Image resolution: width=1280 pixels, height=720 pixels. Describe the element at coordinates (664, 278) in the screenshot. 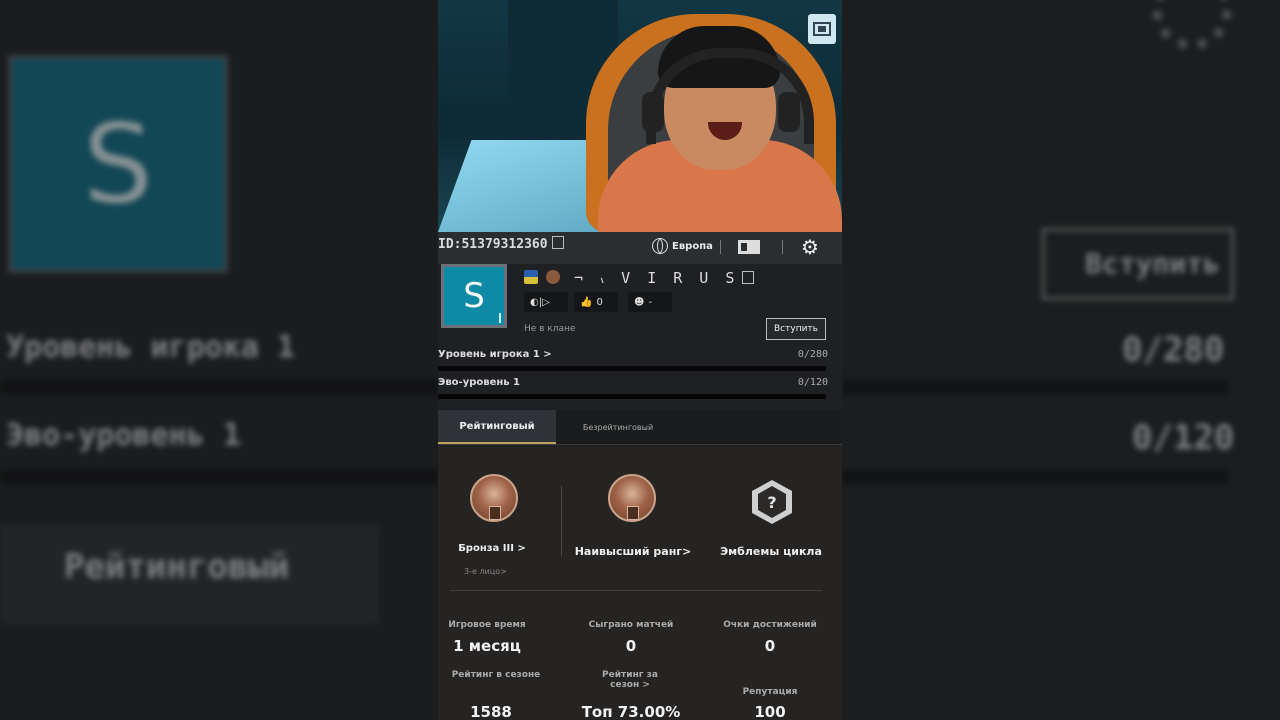

I see `player-nickname: ¬ ៶ V I R U S` at that location.